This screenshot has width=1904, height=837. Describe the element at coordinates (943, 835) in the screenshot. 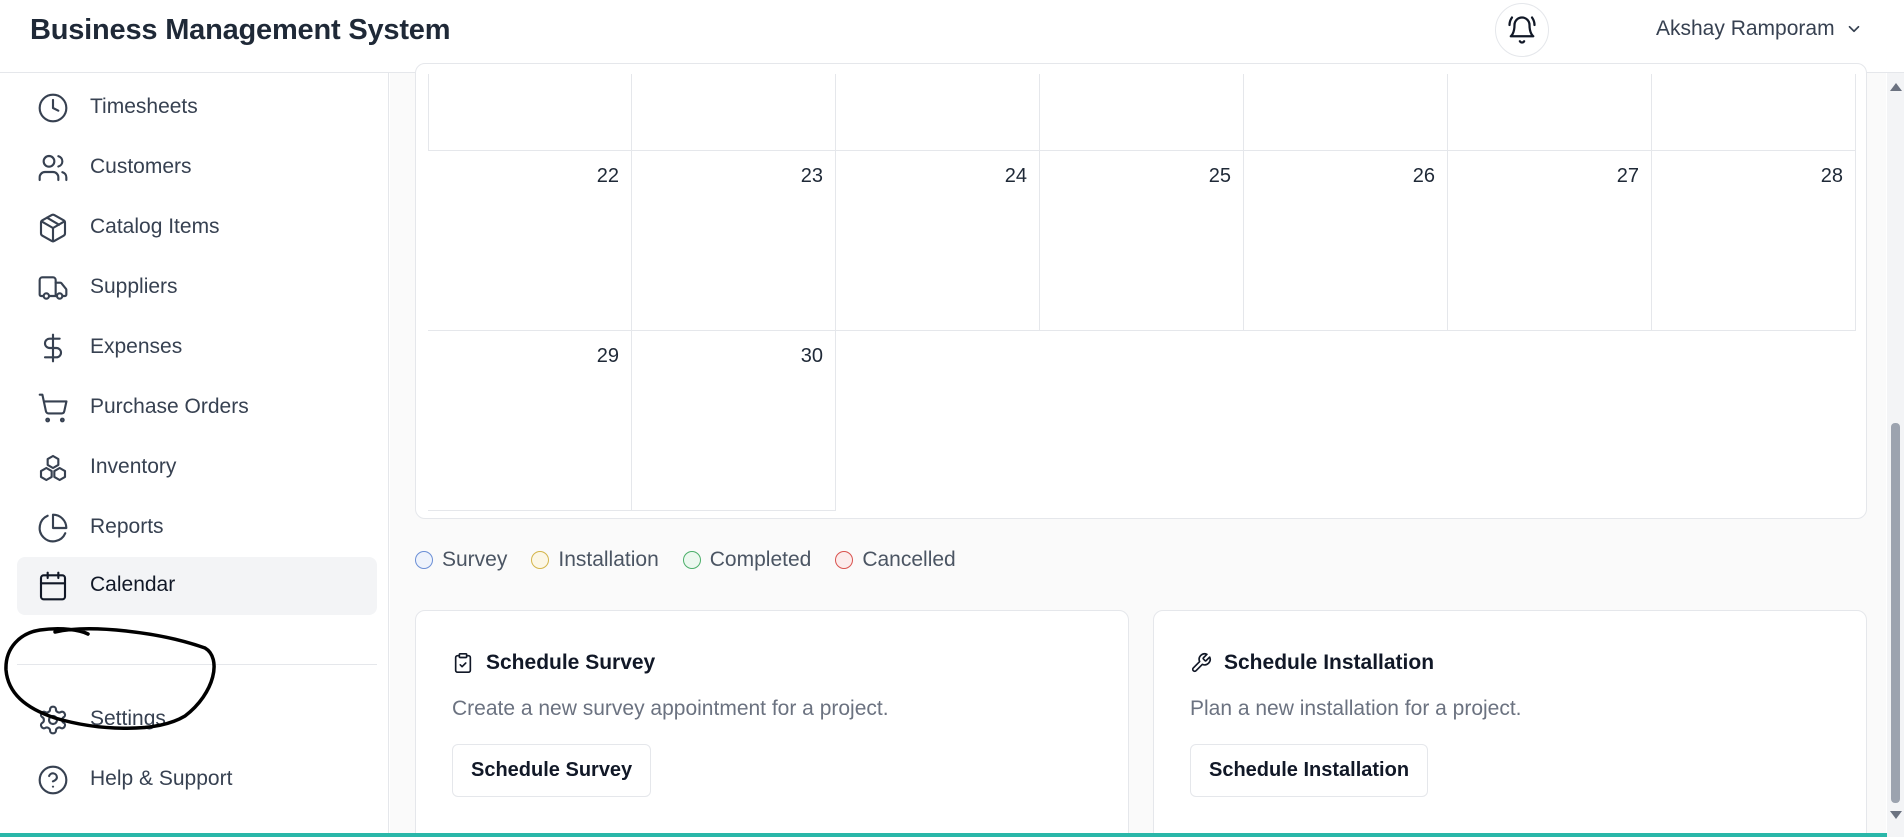

I see `bottom-accent-bar` at that location.